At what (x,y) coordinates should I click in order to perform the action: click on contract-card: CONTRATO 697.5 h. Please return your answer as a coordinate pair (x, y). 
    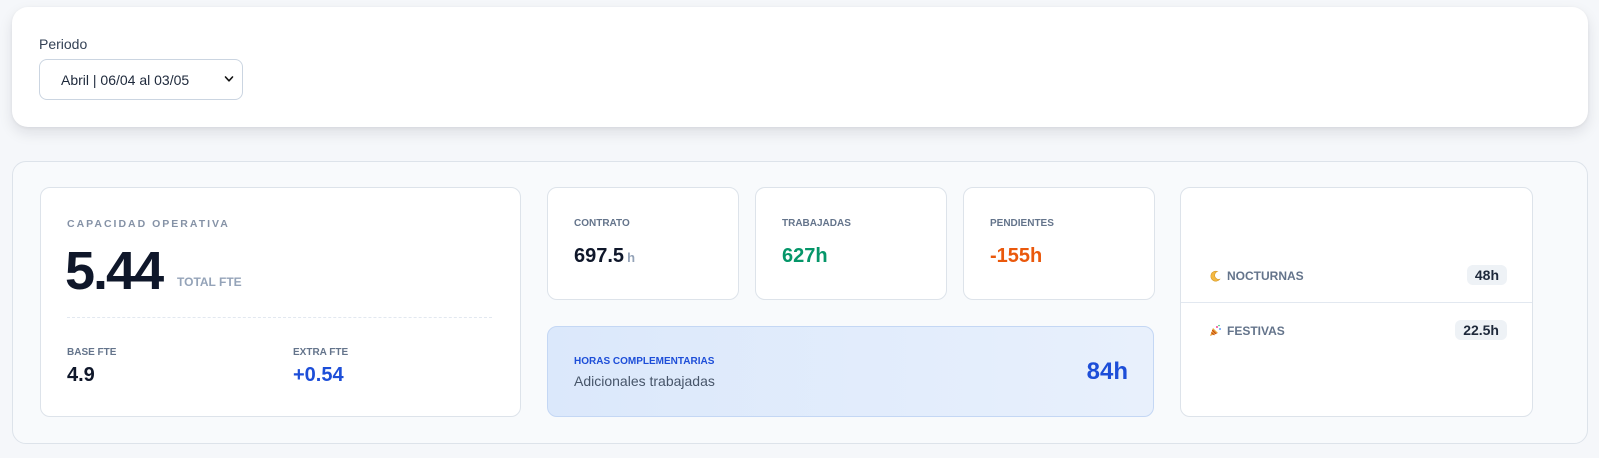
    Looking at the image, I should click on (643, 243).